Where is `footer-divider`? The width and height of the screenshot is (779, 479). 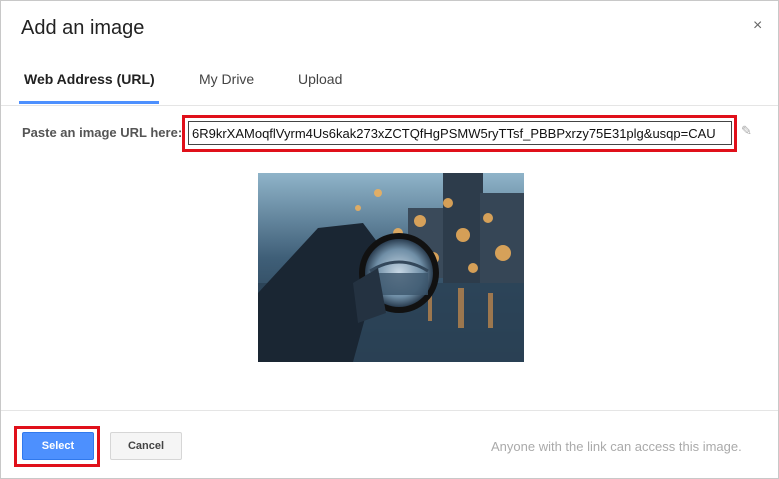
footer-divider is located at coordinates (389, 410).